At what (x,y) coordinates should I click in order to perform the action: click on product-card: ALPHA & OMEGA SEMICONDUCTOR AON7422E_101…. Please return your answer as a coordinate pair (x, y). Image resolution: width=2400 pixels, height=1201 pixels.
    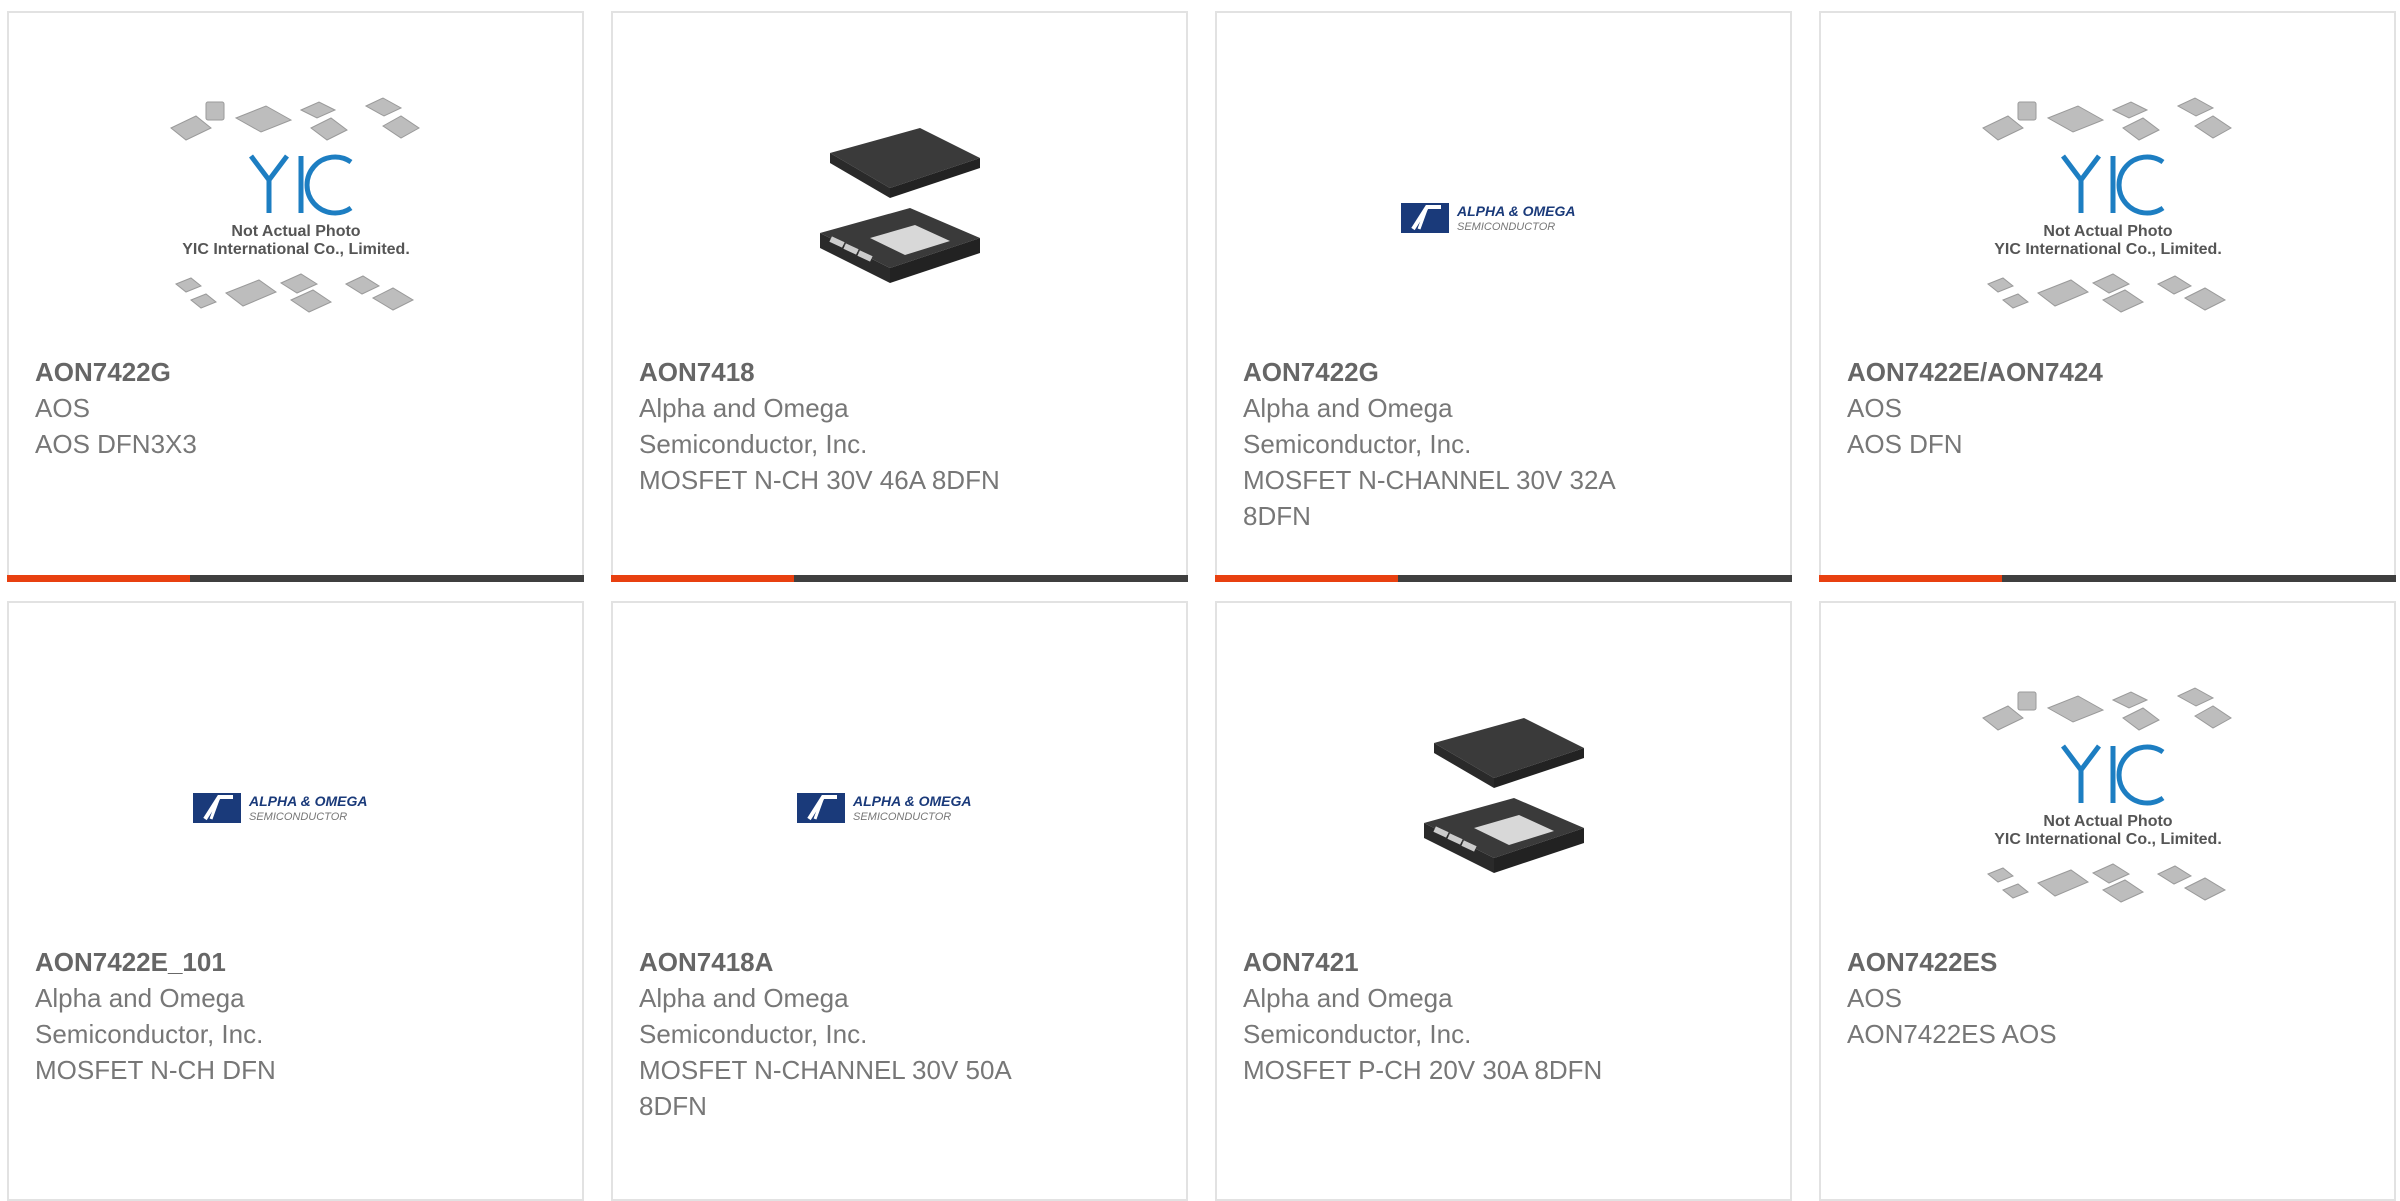
    Looking at the image, I should click on (295, 901).